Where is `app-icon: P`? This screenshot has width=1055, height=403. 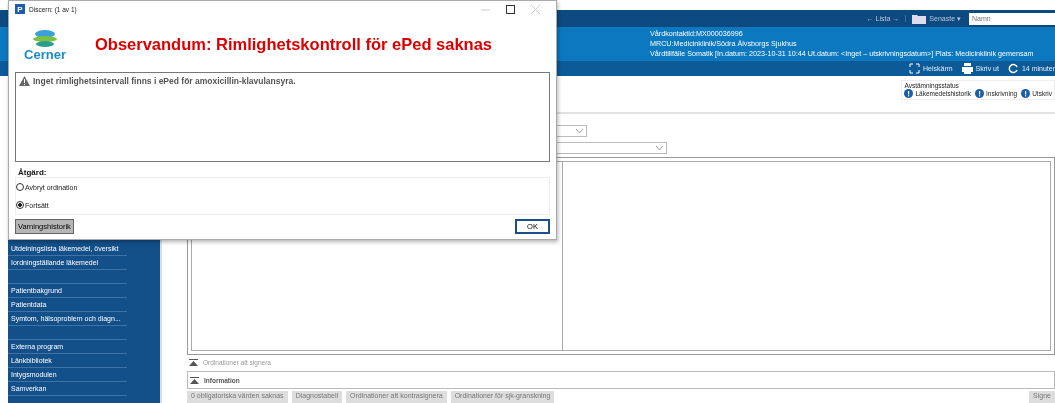 app-icon: P is located at coordinates (20, 9).